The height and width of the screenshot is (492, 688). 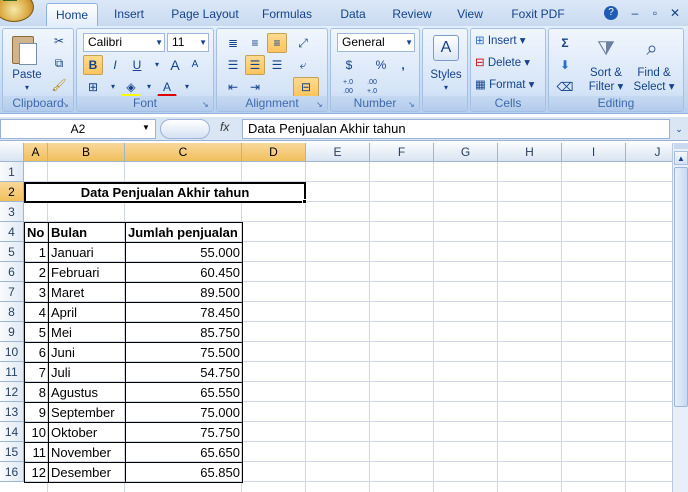 What do you see at coordinates (12, 232) in the screenshot?
I see `row-header-4: 4` at bounding box center [12, 232].